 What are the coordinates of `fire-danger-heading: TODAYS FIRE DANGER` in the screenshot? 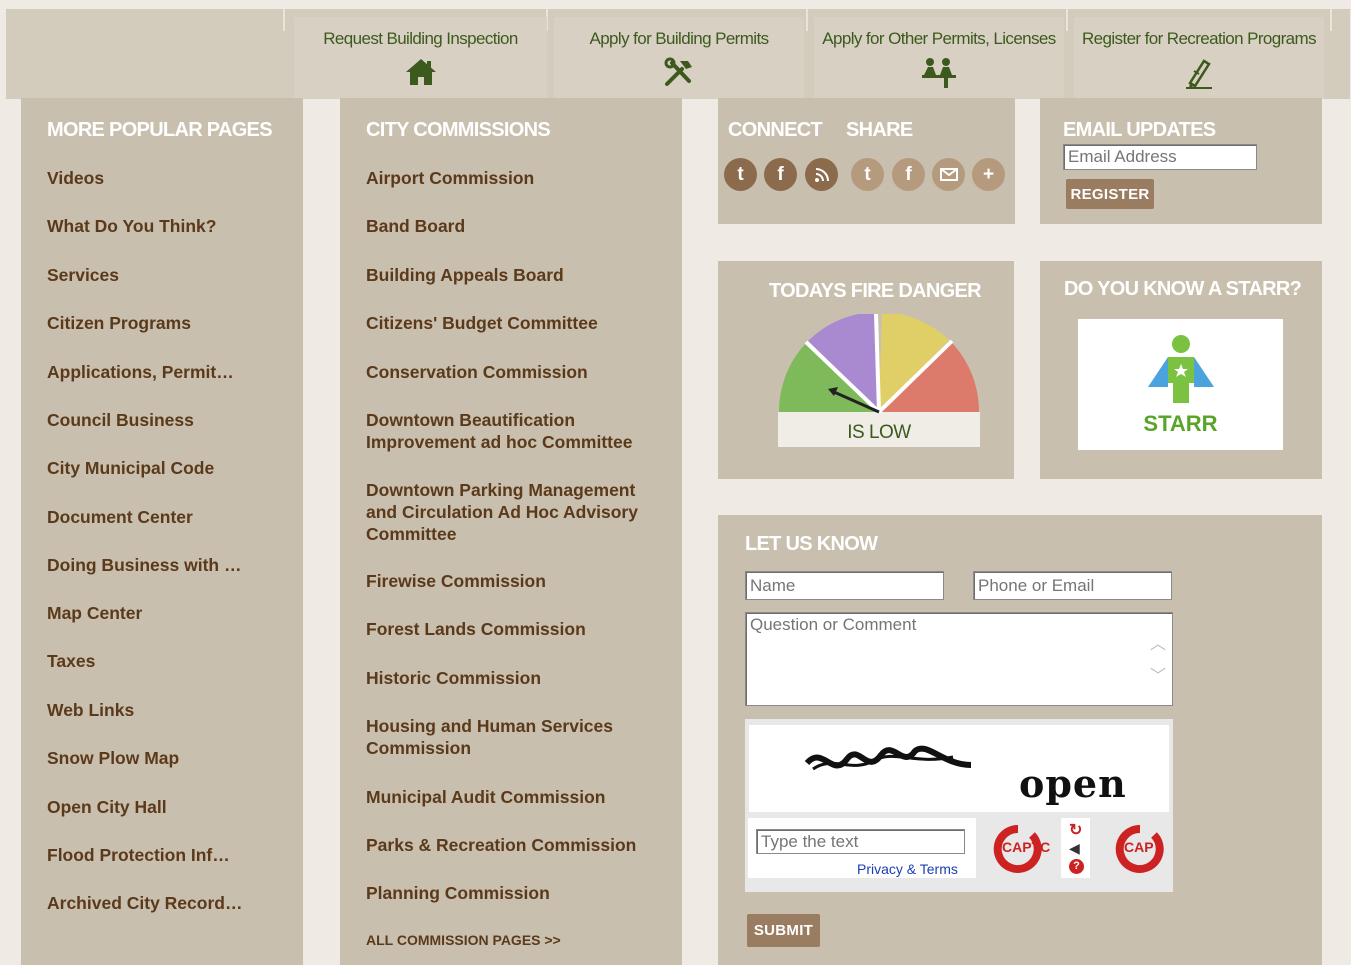 It's located at (875, 291).